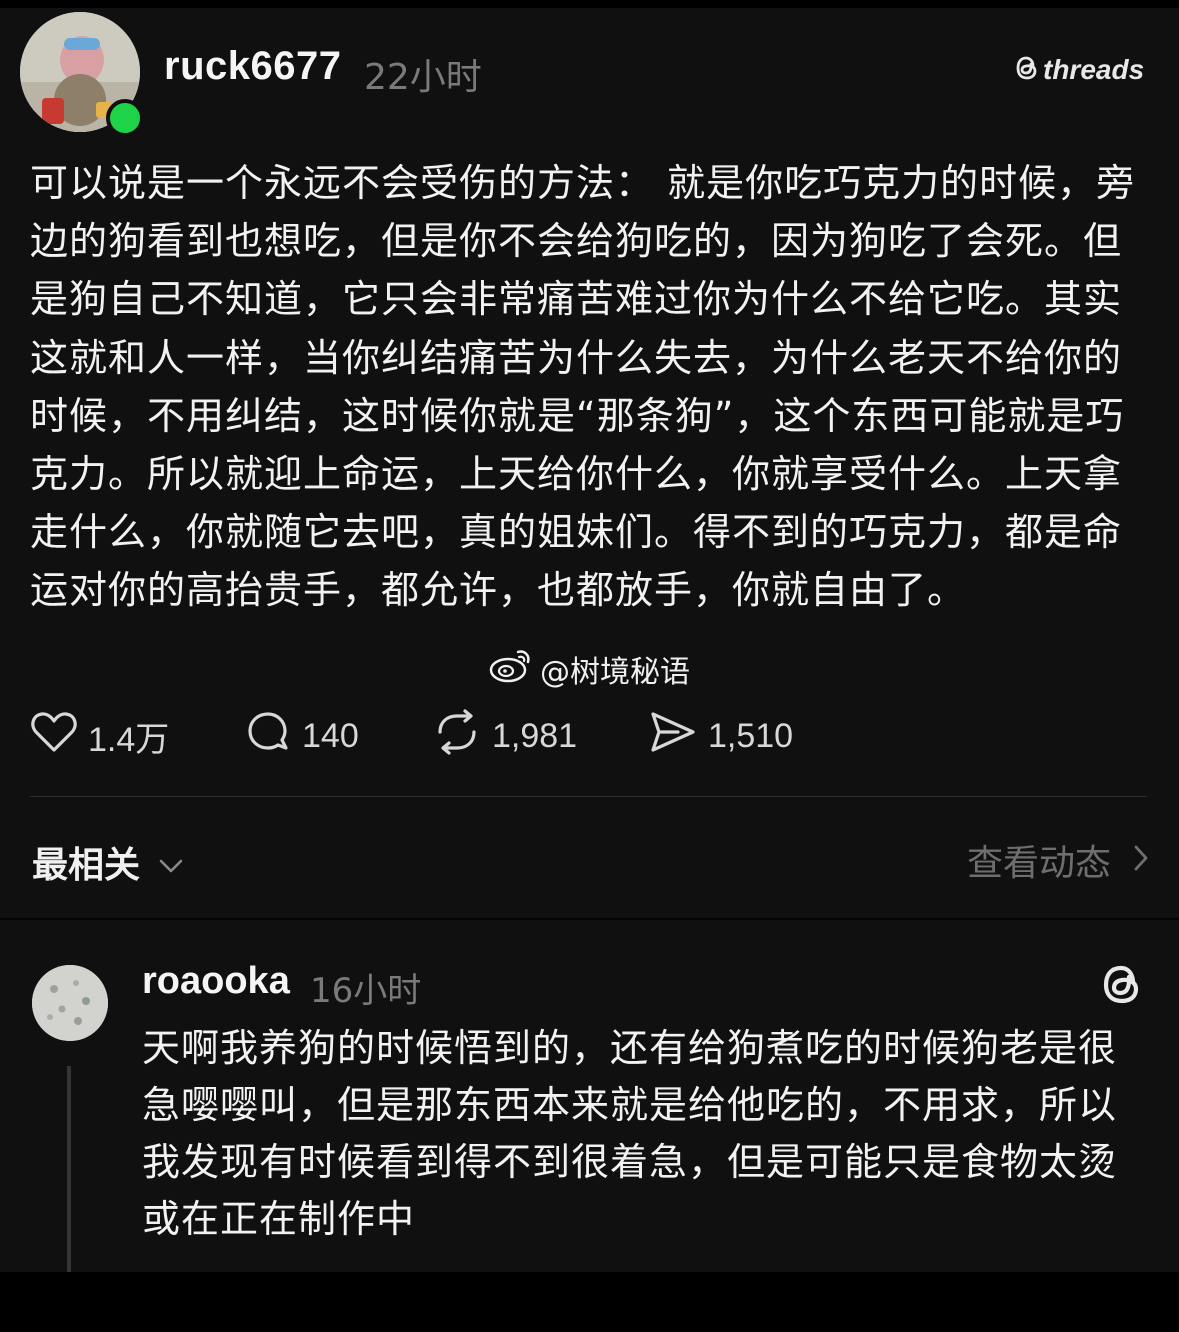 The width and height of the screenshot is (1179, 1332). What do you see at coordinates (588, 796) in the screenshot?
I see `actions-divider` at bounding box center [588, 796].